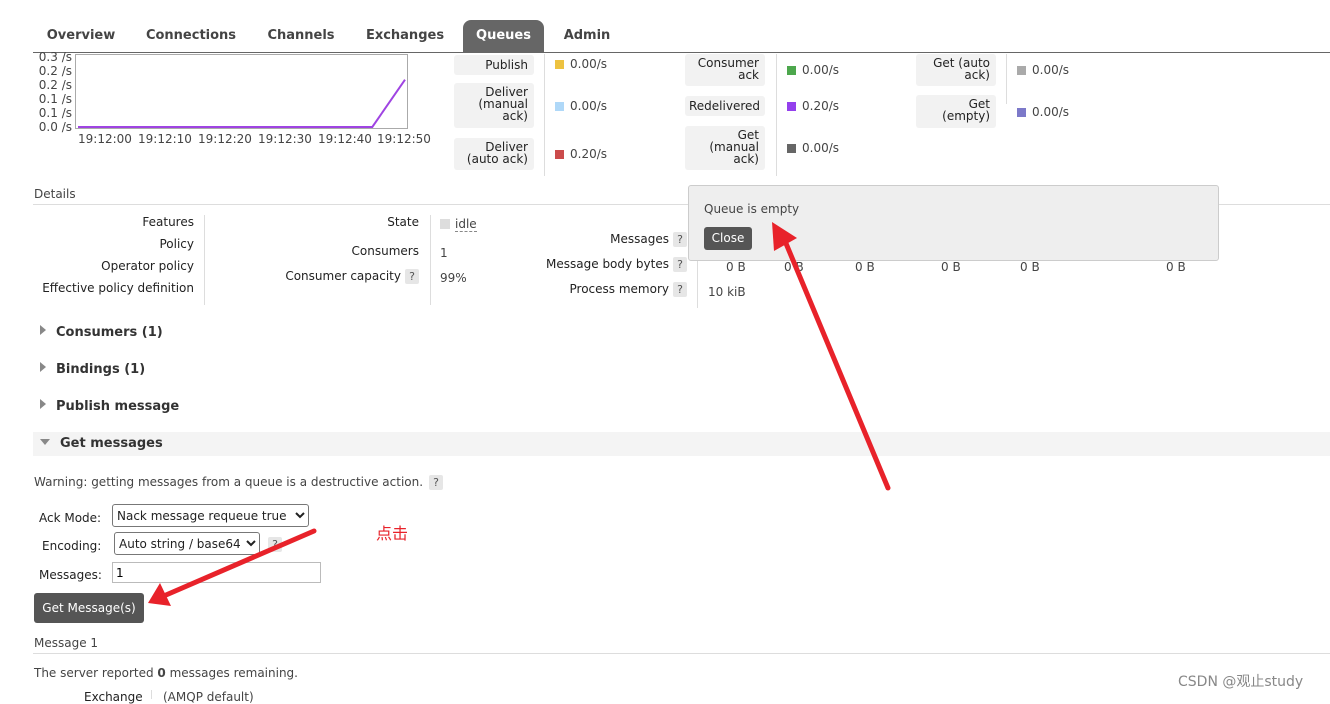 Image resolution: width=1330 pixels, height=704 pixels. Describe the element at coordinates (241, 91) in the screenshot. I see `chart-plot-area` at that location.